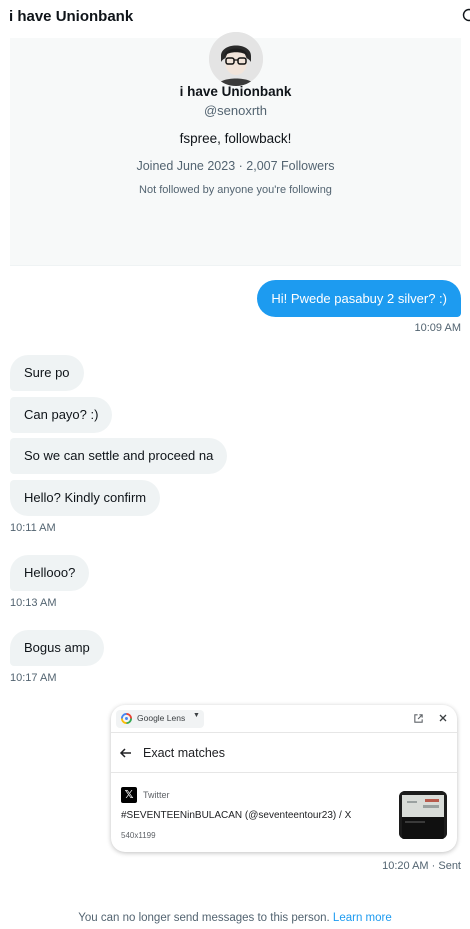 This screenshot has height=929, width=470. I want to click on profile-joined: Joined June 2023 · 2,007 Followers, so click(235, 166).